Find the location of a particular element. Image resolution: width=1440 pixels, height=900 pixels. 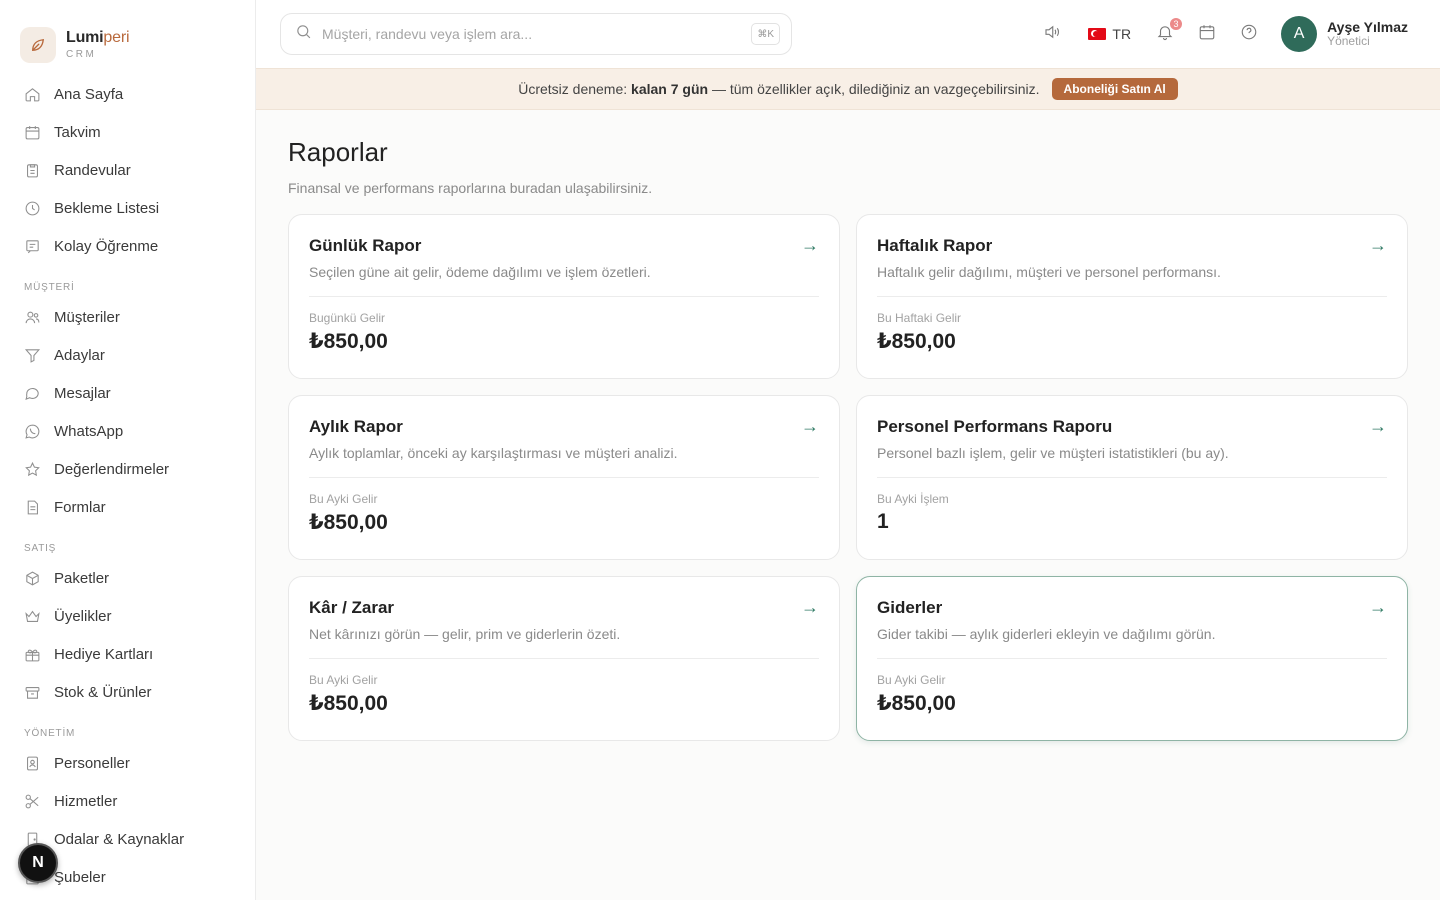

language-code: TR is located at coordinates (1122, 34).